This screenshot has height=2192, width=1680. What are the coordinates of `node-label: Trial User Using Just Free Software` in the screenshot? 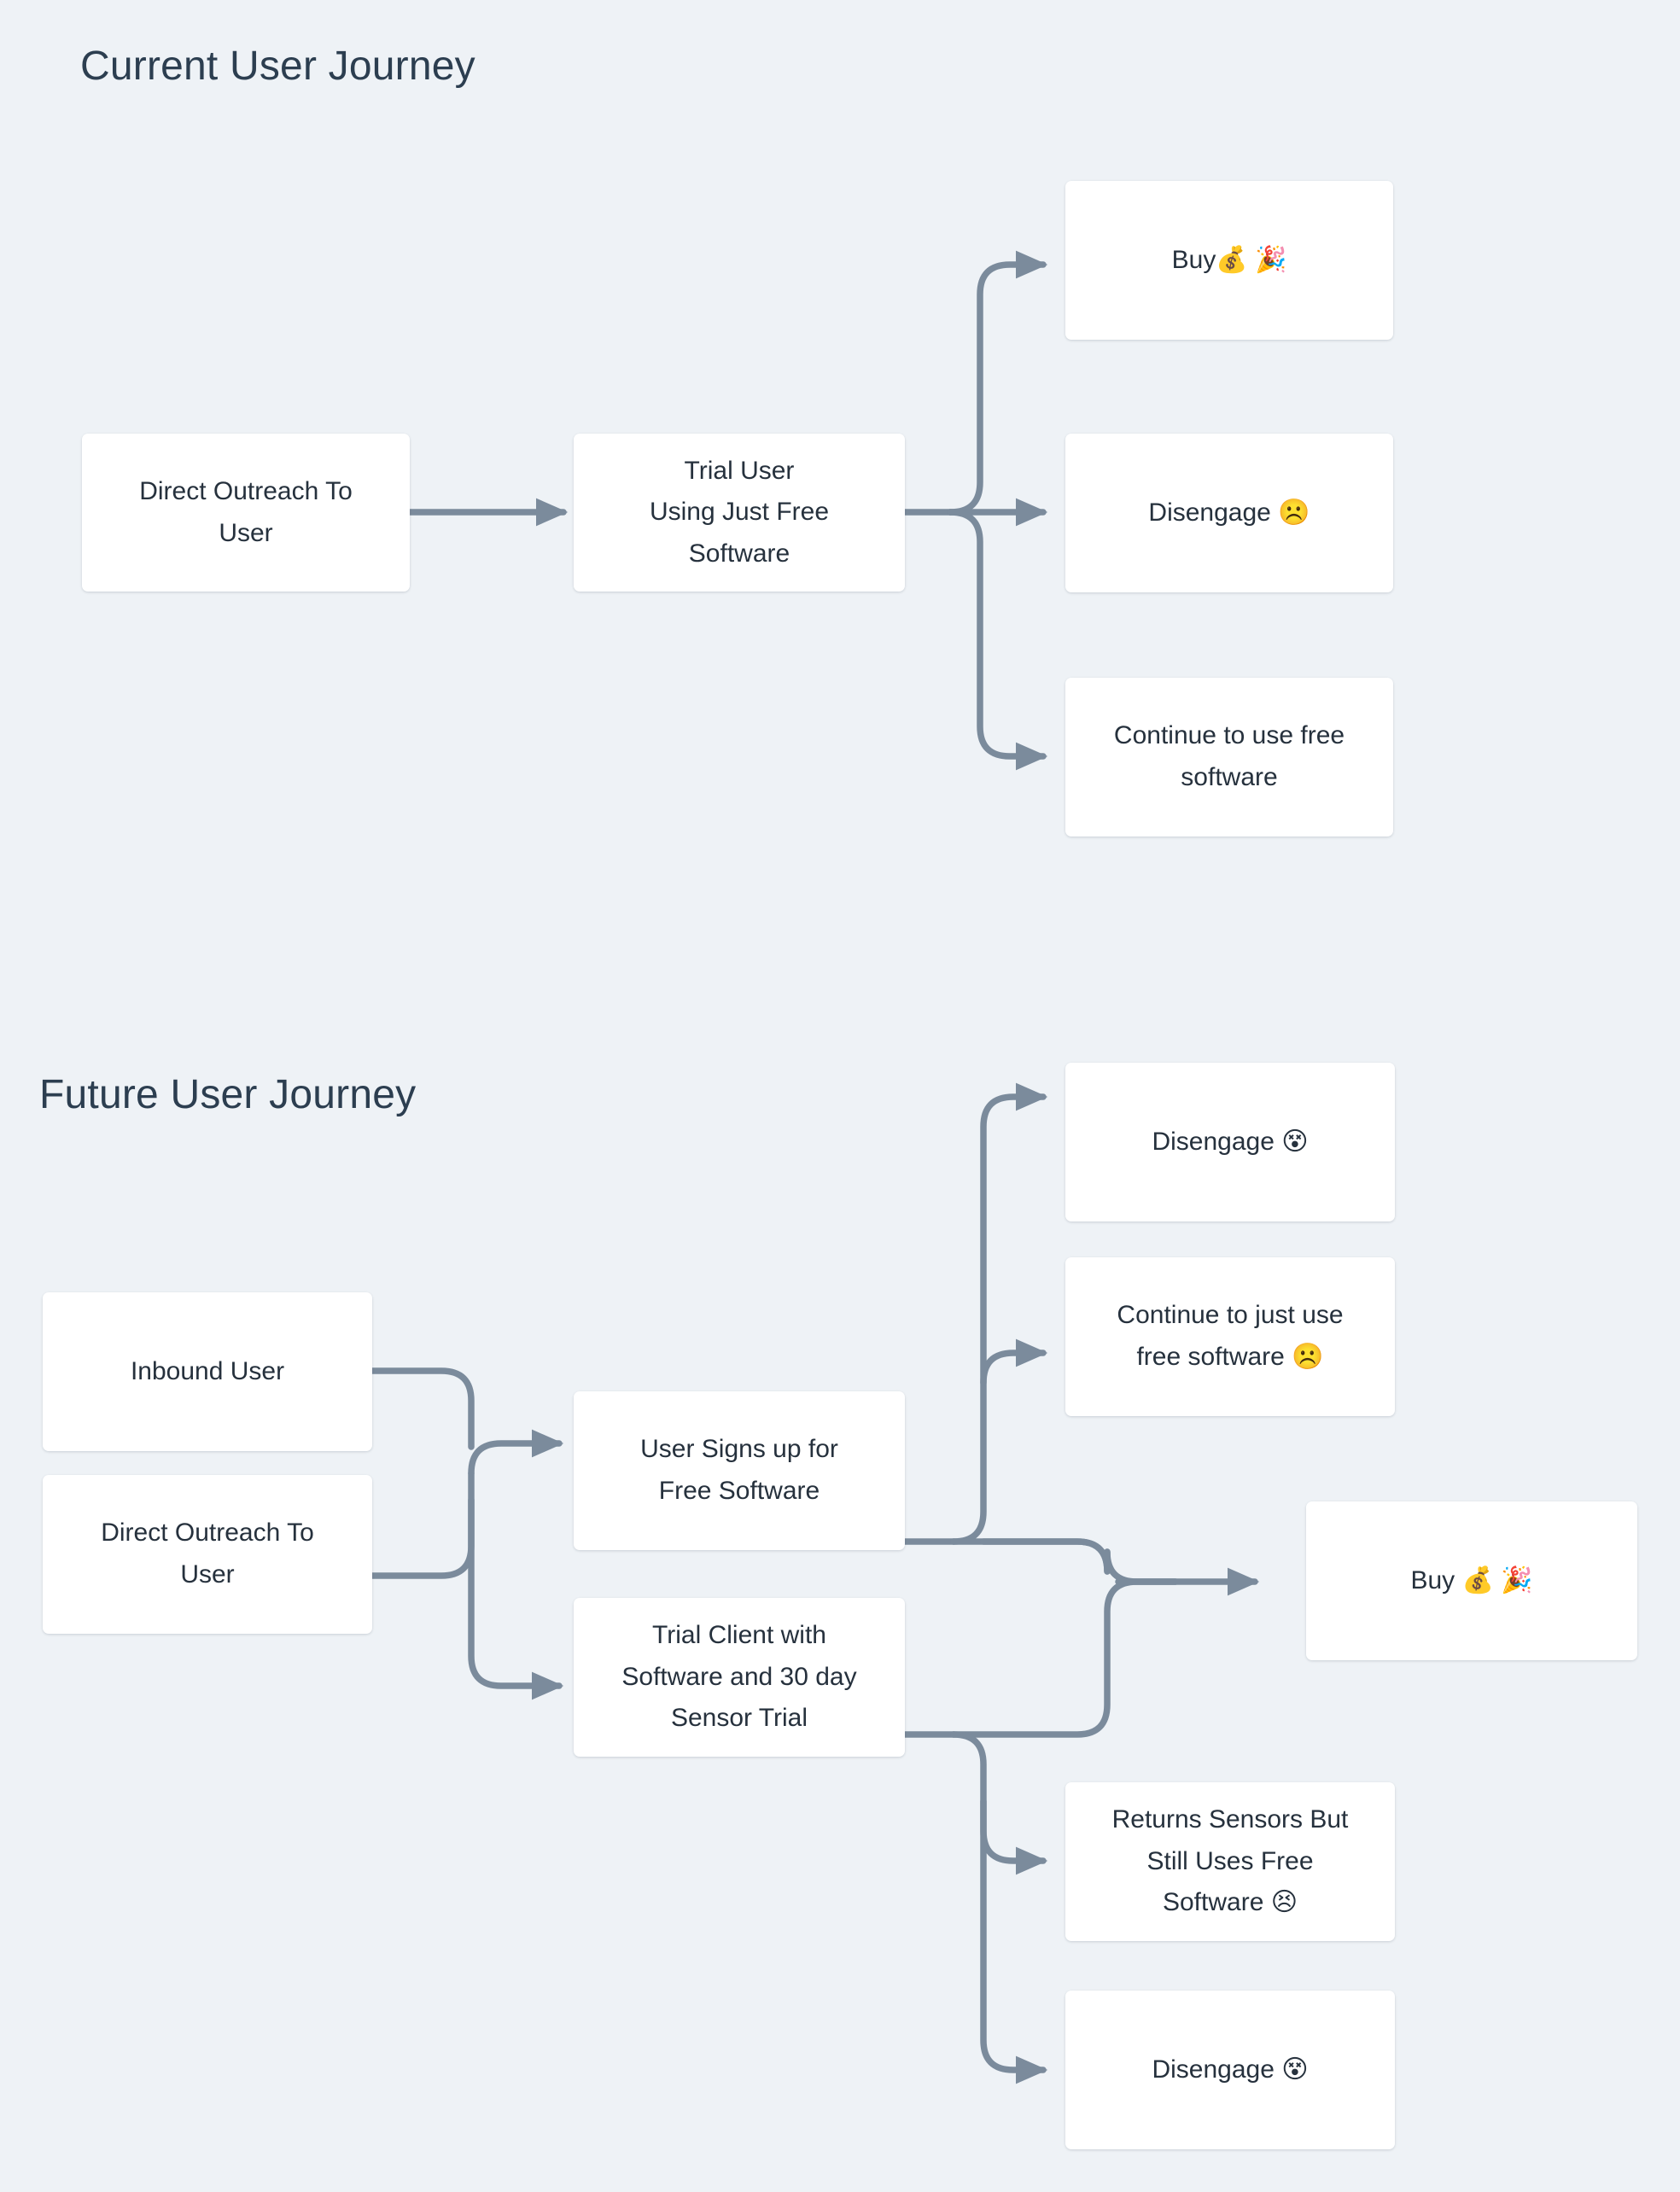 It's located at (739, 512).